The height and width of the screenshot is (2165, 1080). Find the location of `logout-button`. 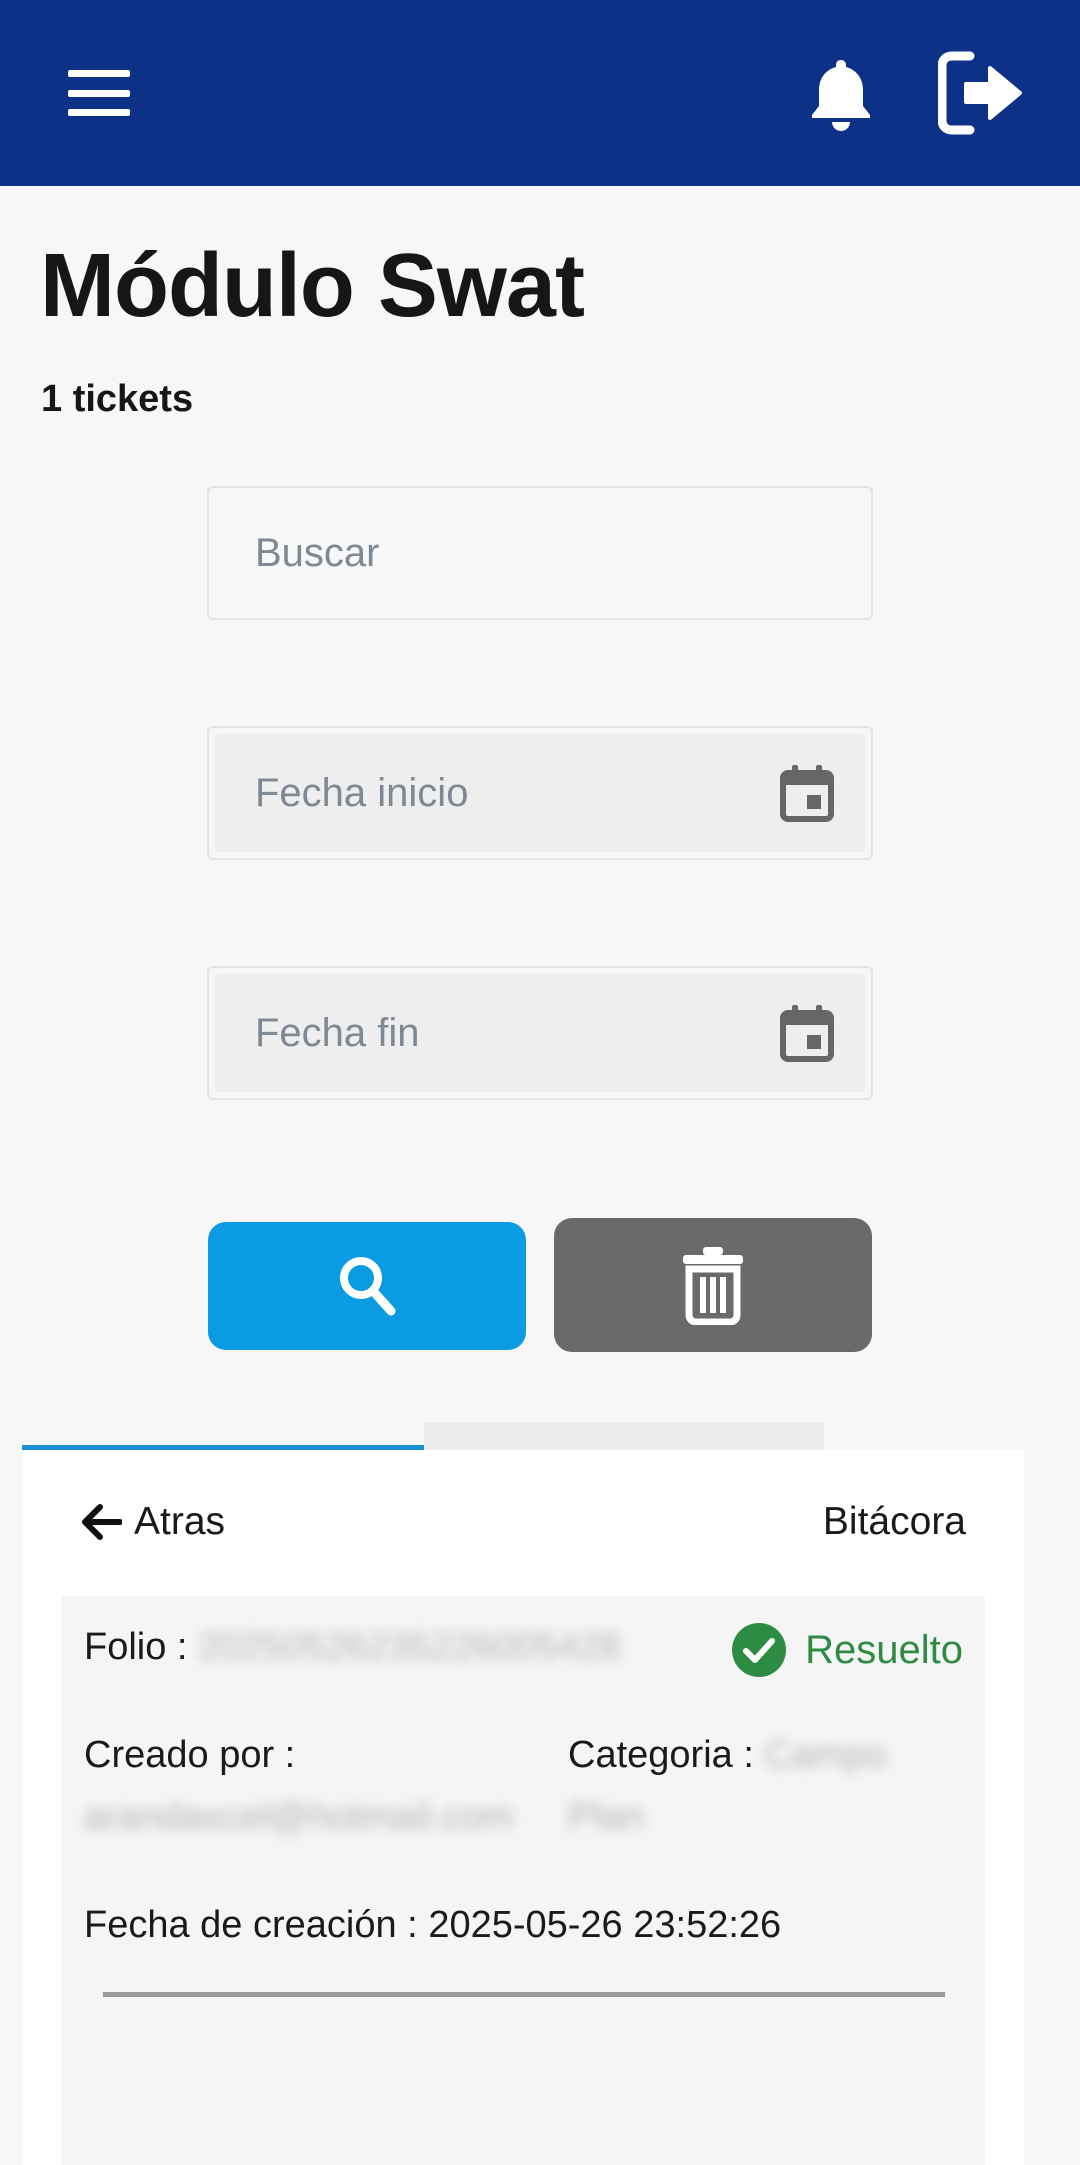

logout-button is located at coordinates (980, 93).